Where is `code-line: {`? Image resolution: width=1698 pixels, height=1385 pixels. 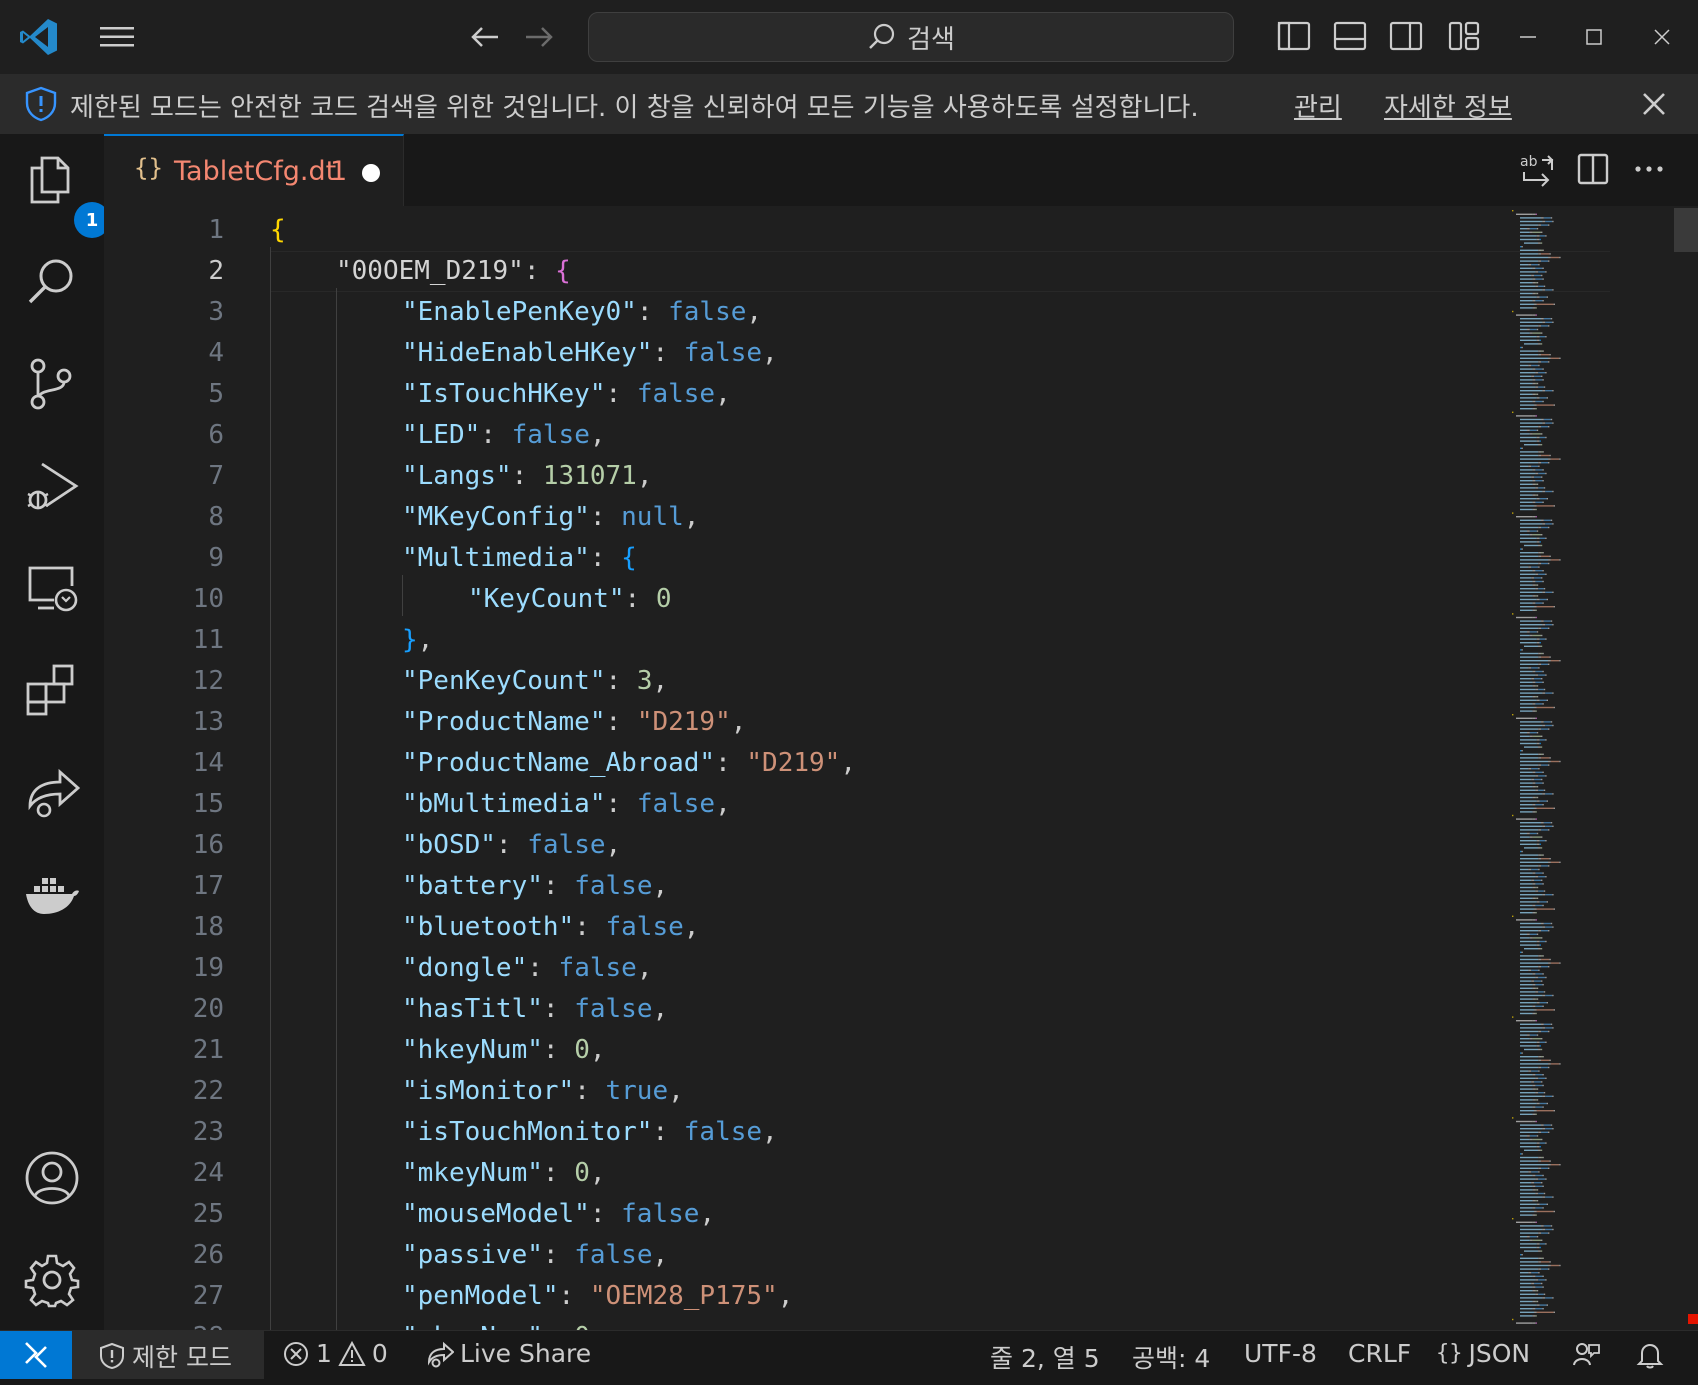 code-line: { is located at coordinates (278, 230).